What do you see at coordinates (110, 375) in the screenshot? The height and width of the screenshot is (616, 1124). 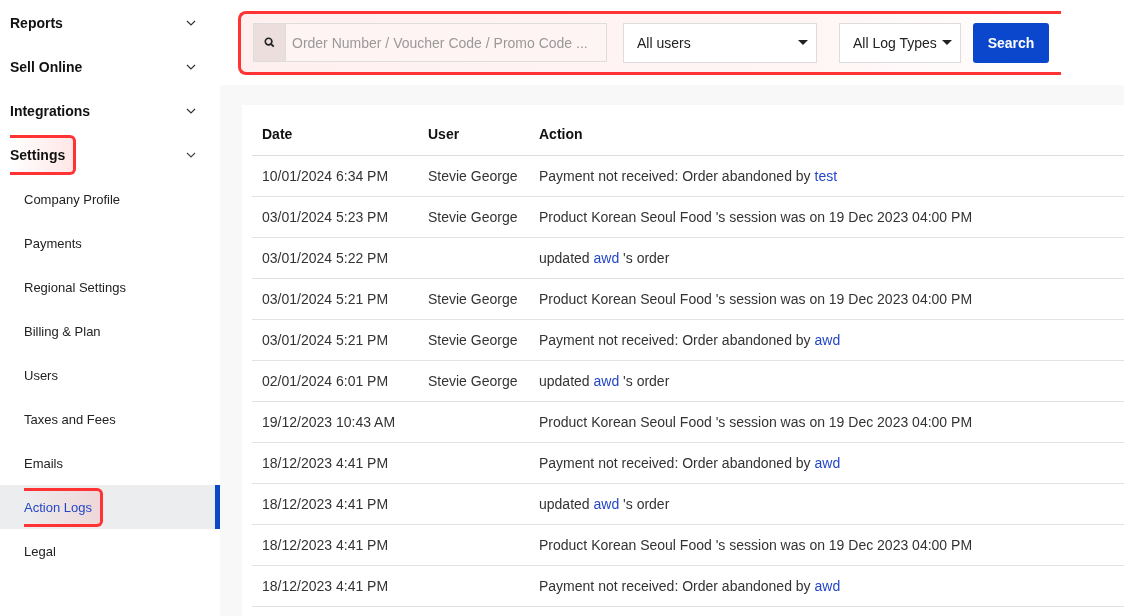 I see `nav-item: Users` at bounding box center [110, 375].